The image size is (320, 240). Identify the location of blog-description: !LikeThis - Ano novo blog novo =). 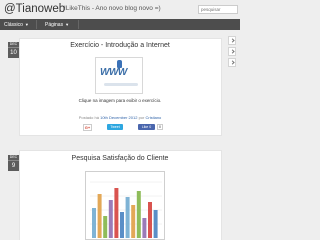
(112, 8).